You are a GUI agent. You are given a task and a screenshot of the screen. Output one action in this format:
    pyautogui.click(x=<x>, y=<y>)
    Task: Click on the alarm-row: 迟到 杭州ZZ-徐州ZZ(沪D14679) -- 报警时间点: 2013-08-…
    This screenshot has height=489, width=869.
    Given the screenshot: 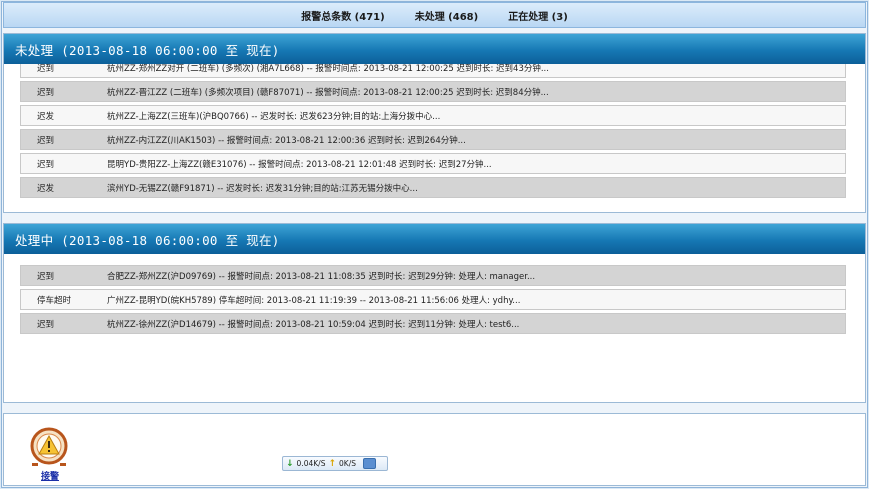 What is the action you would take?
    pyautogui.click(x=433, y=323)
    